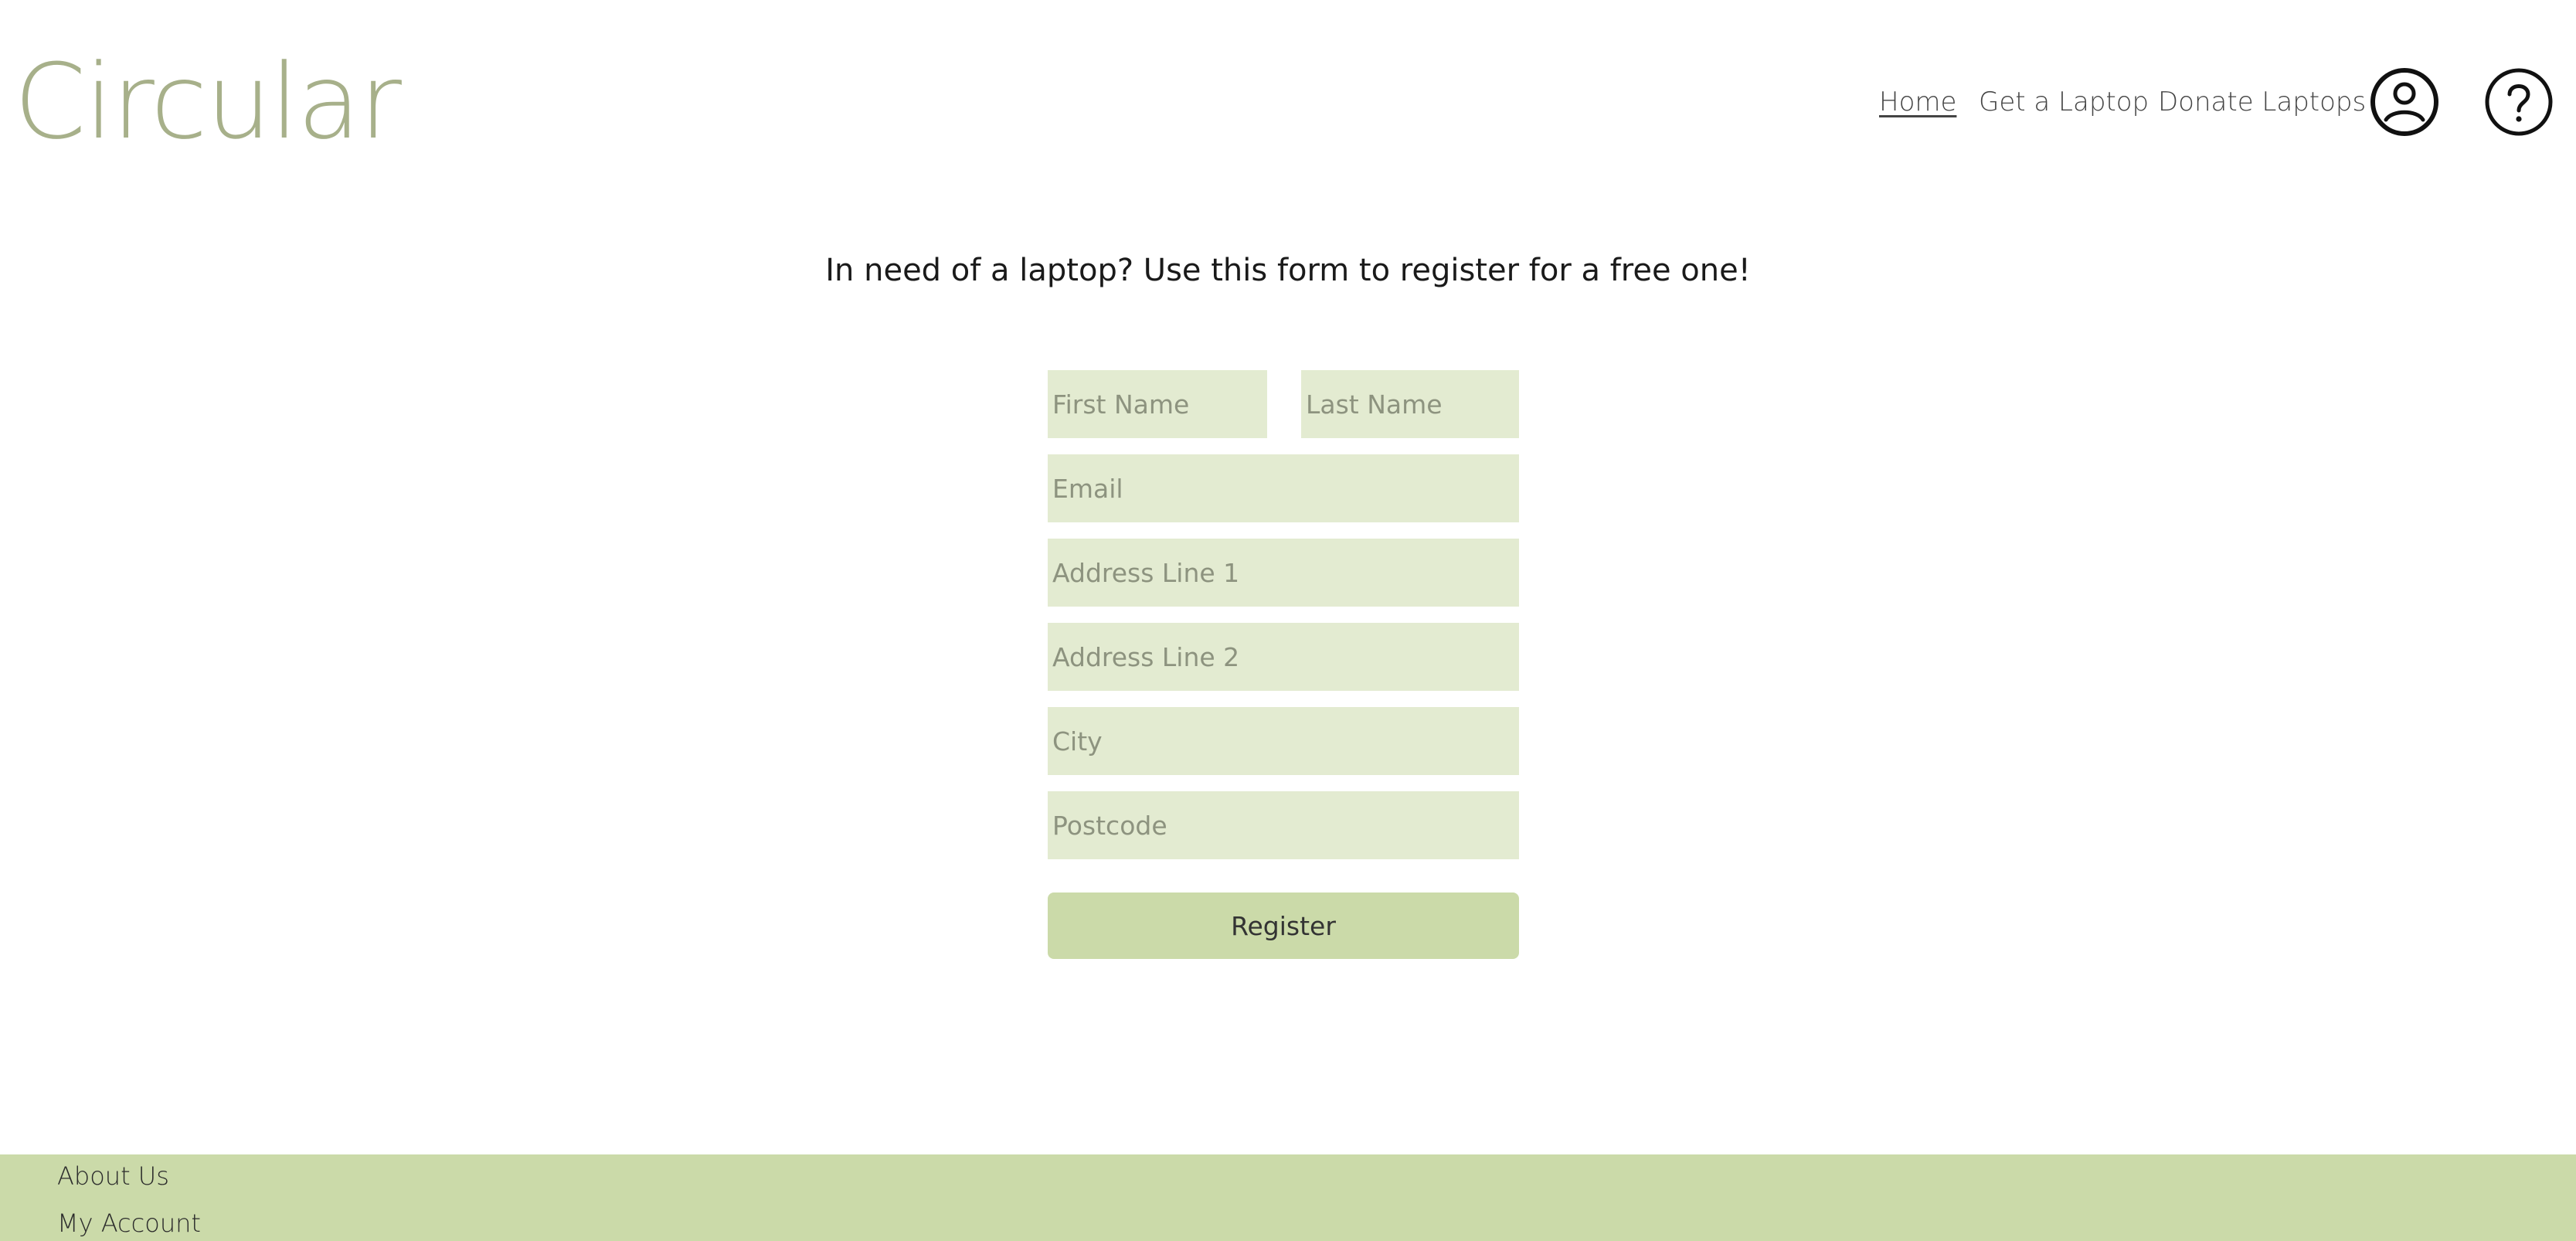  What do you see at coordinates (1157, 404) in the screenshot?
I see `first-name-input` at bounding box center [1157, 404].